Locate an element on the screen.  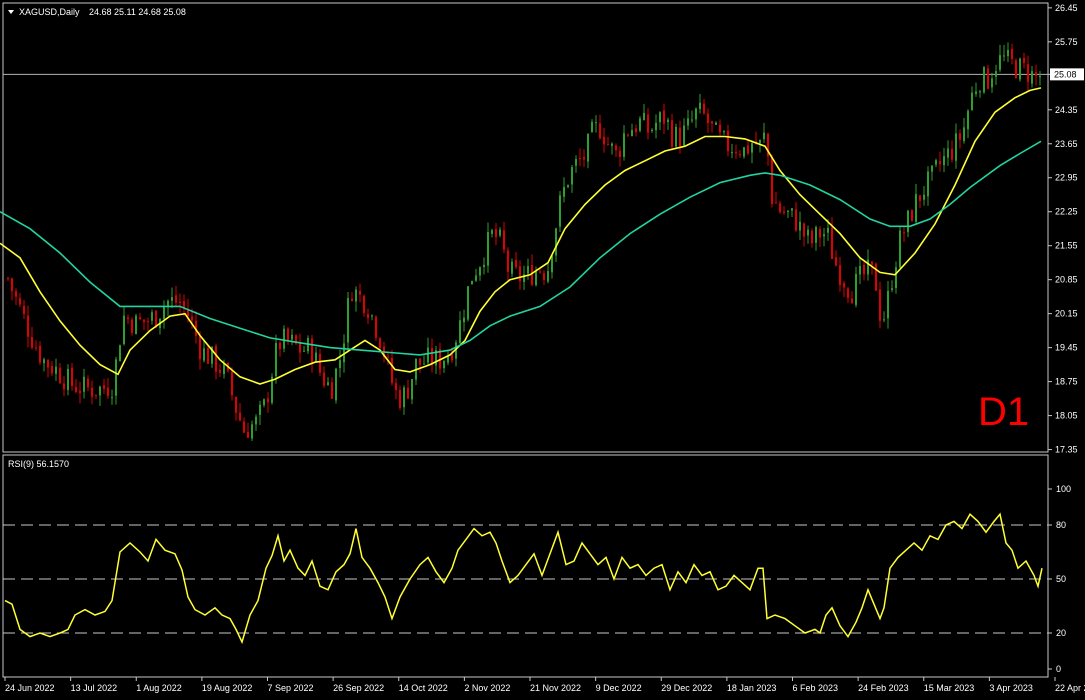
time-label-14: 15 Mar 2023 is located at coordinates (949, 688).